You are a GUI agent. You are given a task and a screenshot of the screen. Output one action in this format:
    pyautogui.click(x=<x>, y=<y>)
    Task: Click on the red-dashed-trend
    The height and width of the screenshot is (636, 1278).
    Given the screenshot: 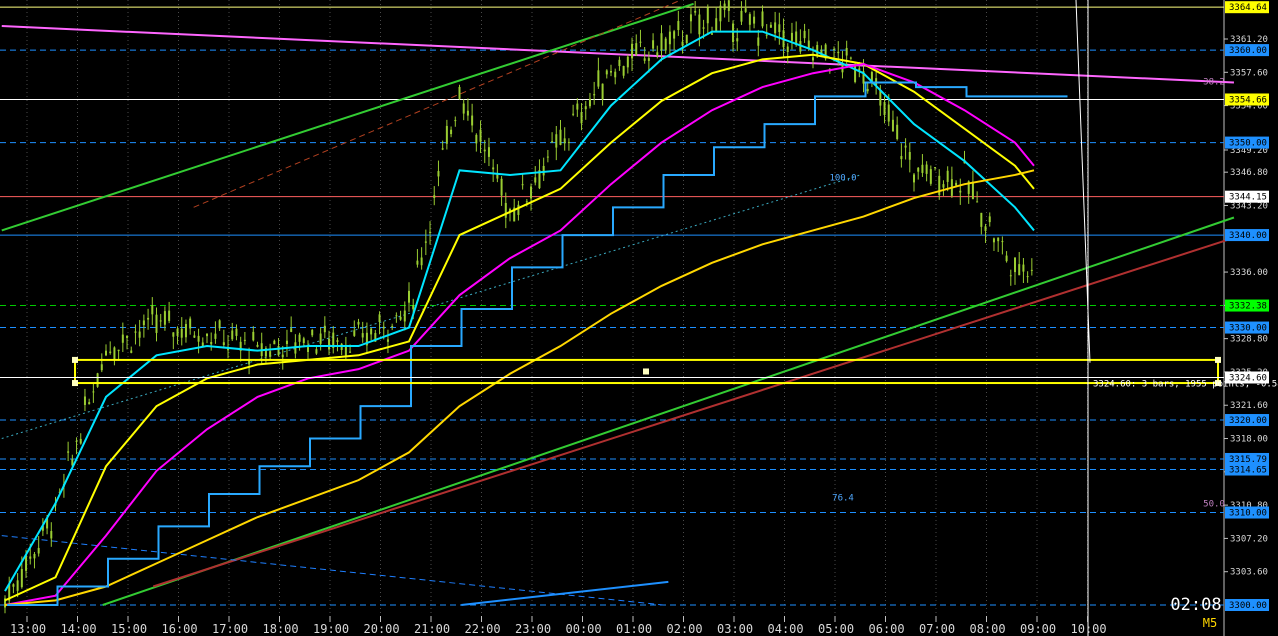 What is the action you would take?
    pyautogui.click(x=438, y=104)
    